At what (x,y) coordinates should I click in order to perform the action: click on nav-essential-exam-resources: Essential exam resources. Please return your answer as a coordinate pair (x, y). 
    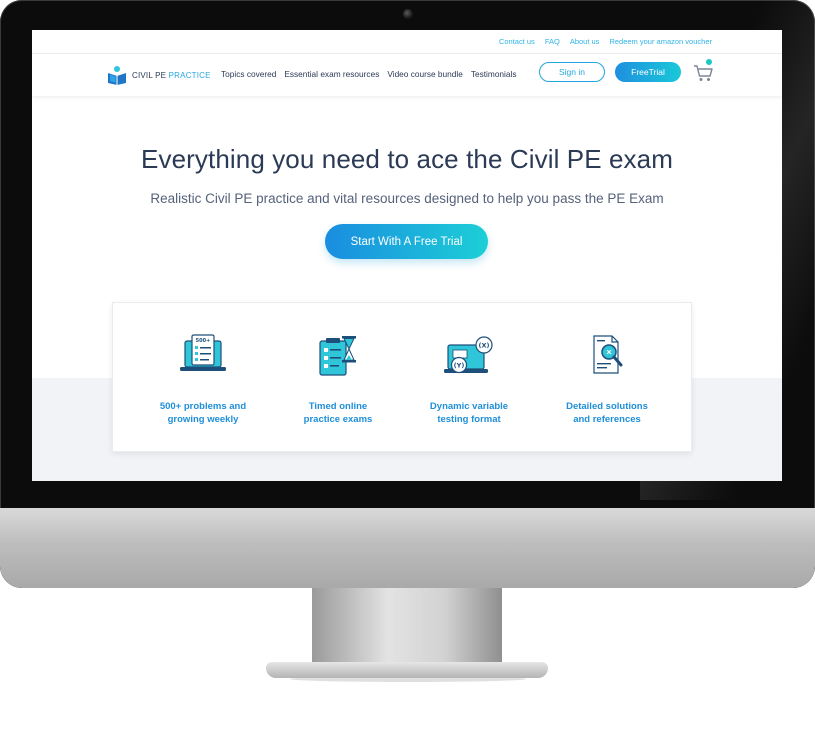
    Looking at the image, I should click on (331, 74).